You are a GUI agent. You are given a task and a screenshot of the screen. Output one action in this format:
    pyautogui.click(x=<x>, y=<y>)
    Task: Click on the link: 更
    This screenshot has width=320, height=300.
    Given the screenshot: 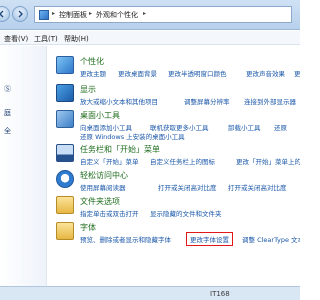 What is the action you would take?
    pyautogui.click(x=297, y=73)
    